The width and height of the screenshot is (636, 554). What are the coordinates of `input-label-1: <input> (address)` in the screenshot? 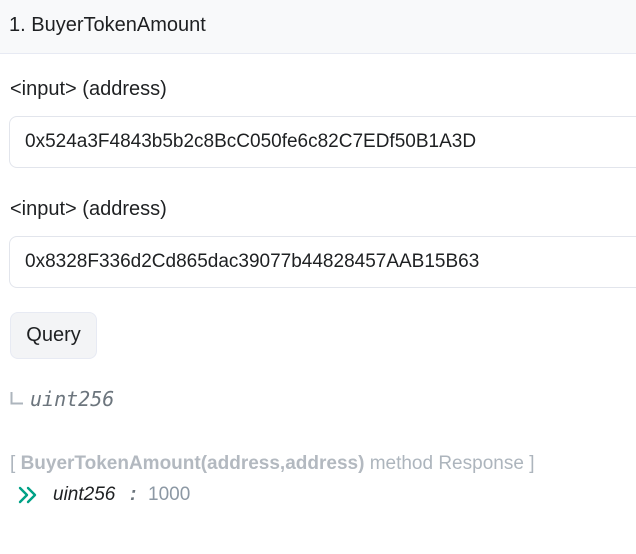 It's located at (88, 89).